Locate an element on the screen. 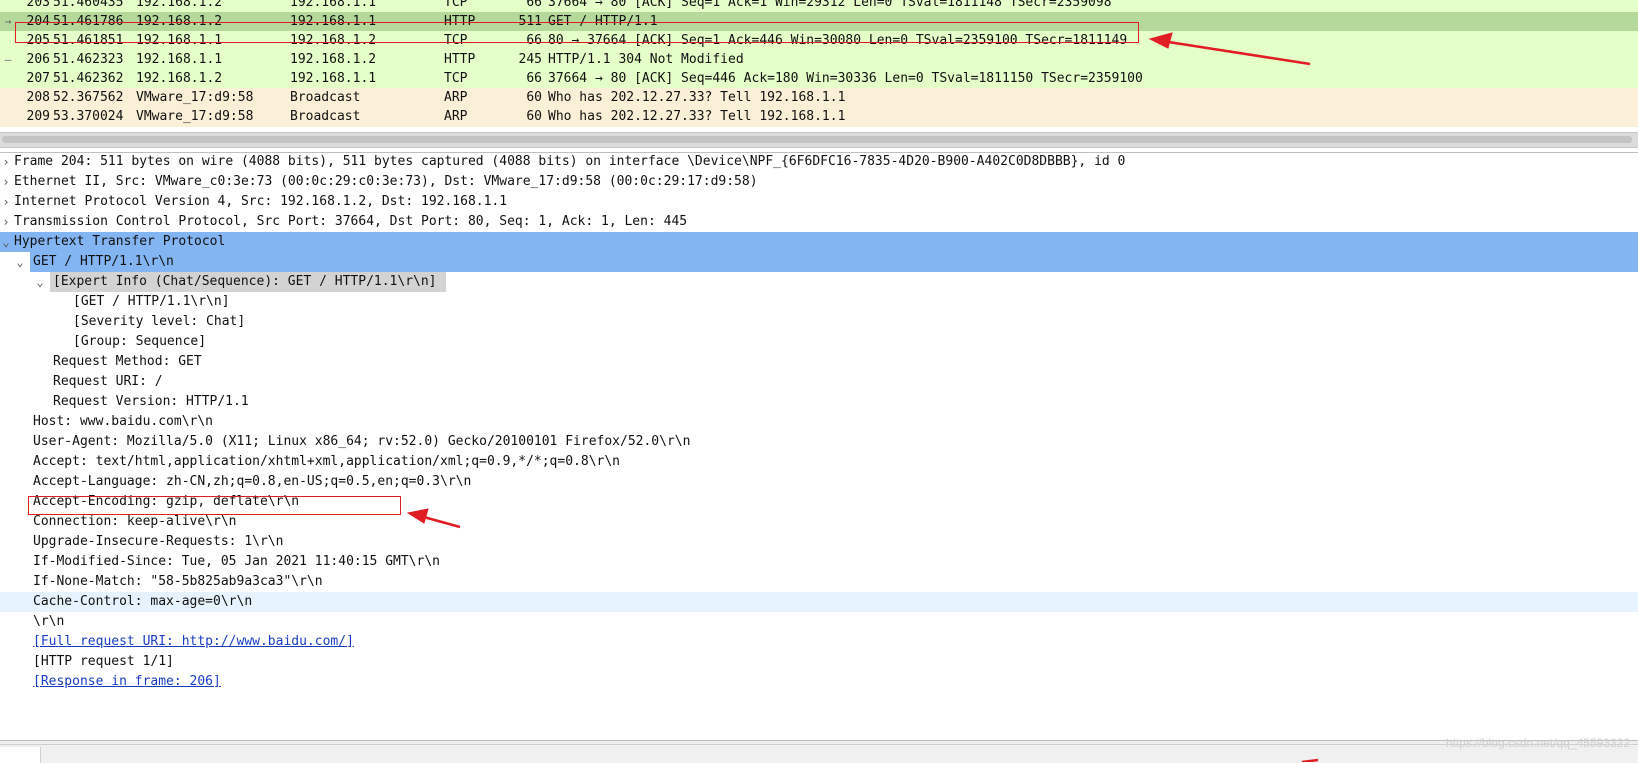  splitter-line is located at coordinates (819, 744).